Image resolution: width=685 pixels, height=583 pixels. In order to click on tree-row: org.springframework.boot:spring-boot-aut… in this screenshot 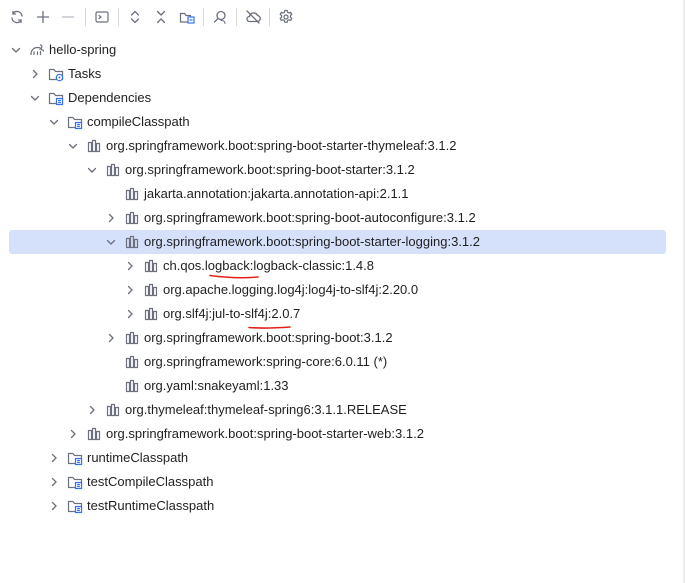, I will do `click(341, 218)`.